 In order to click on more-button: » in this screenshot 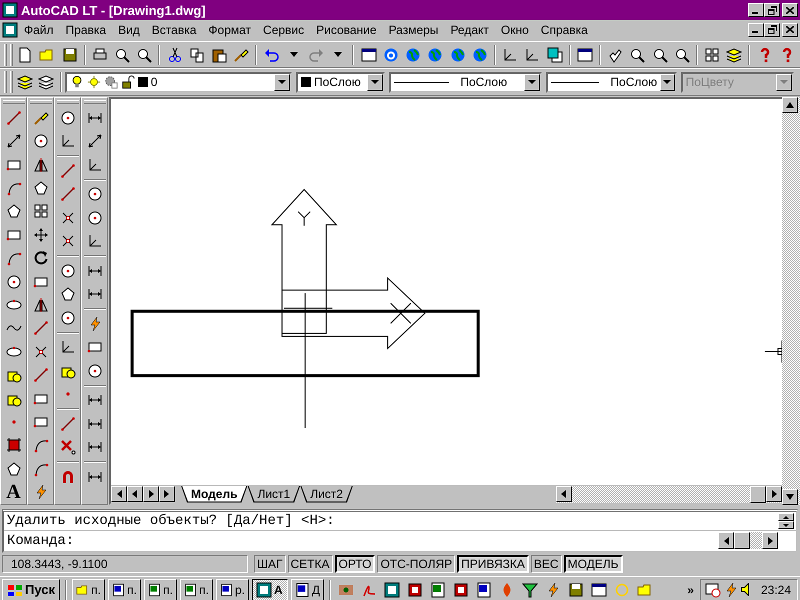, I will do `click(690, 589)`.